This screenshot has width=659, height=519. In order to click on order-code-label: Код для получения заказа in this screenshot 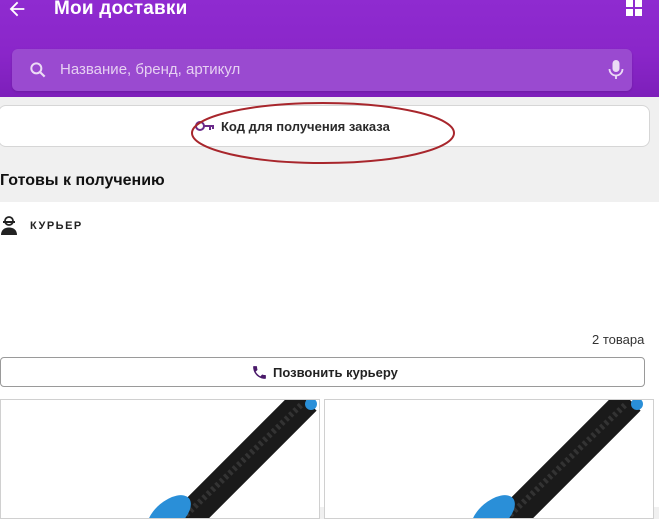, I will do `click(305, 126)`.